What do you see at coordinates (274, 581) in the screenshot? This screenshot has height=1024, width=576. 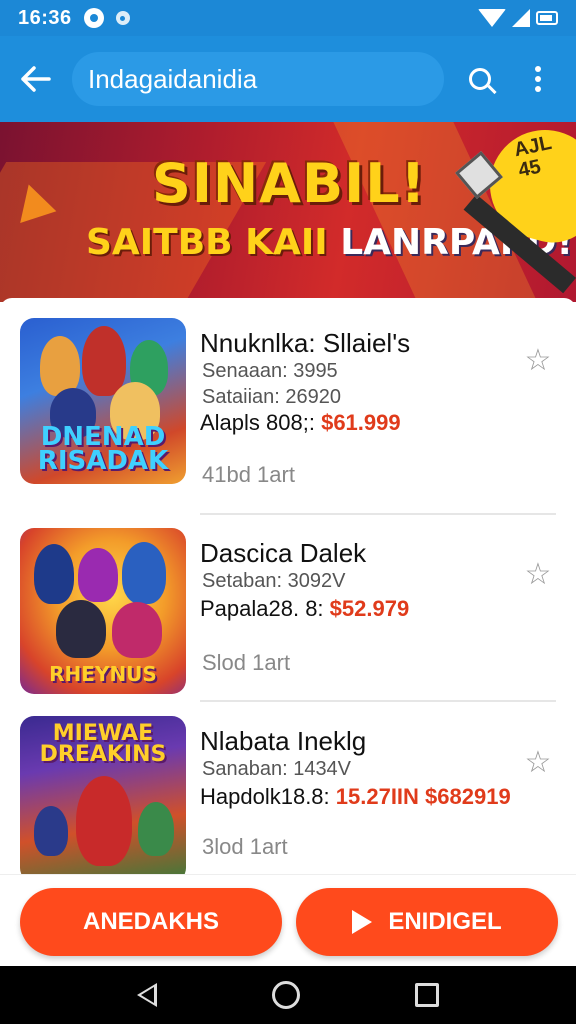 I see `item-meta: Setaban: 3092V` at bounding box center [274, 581].